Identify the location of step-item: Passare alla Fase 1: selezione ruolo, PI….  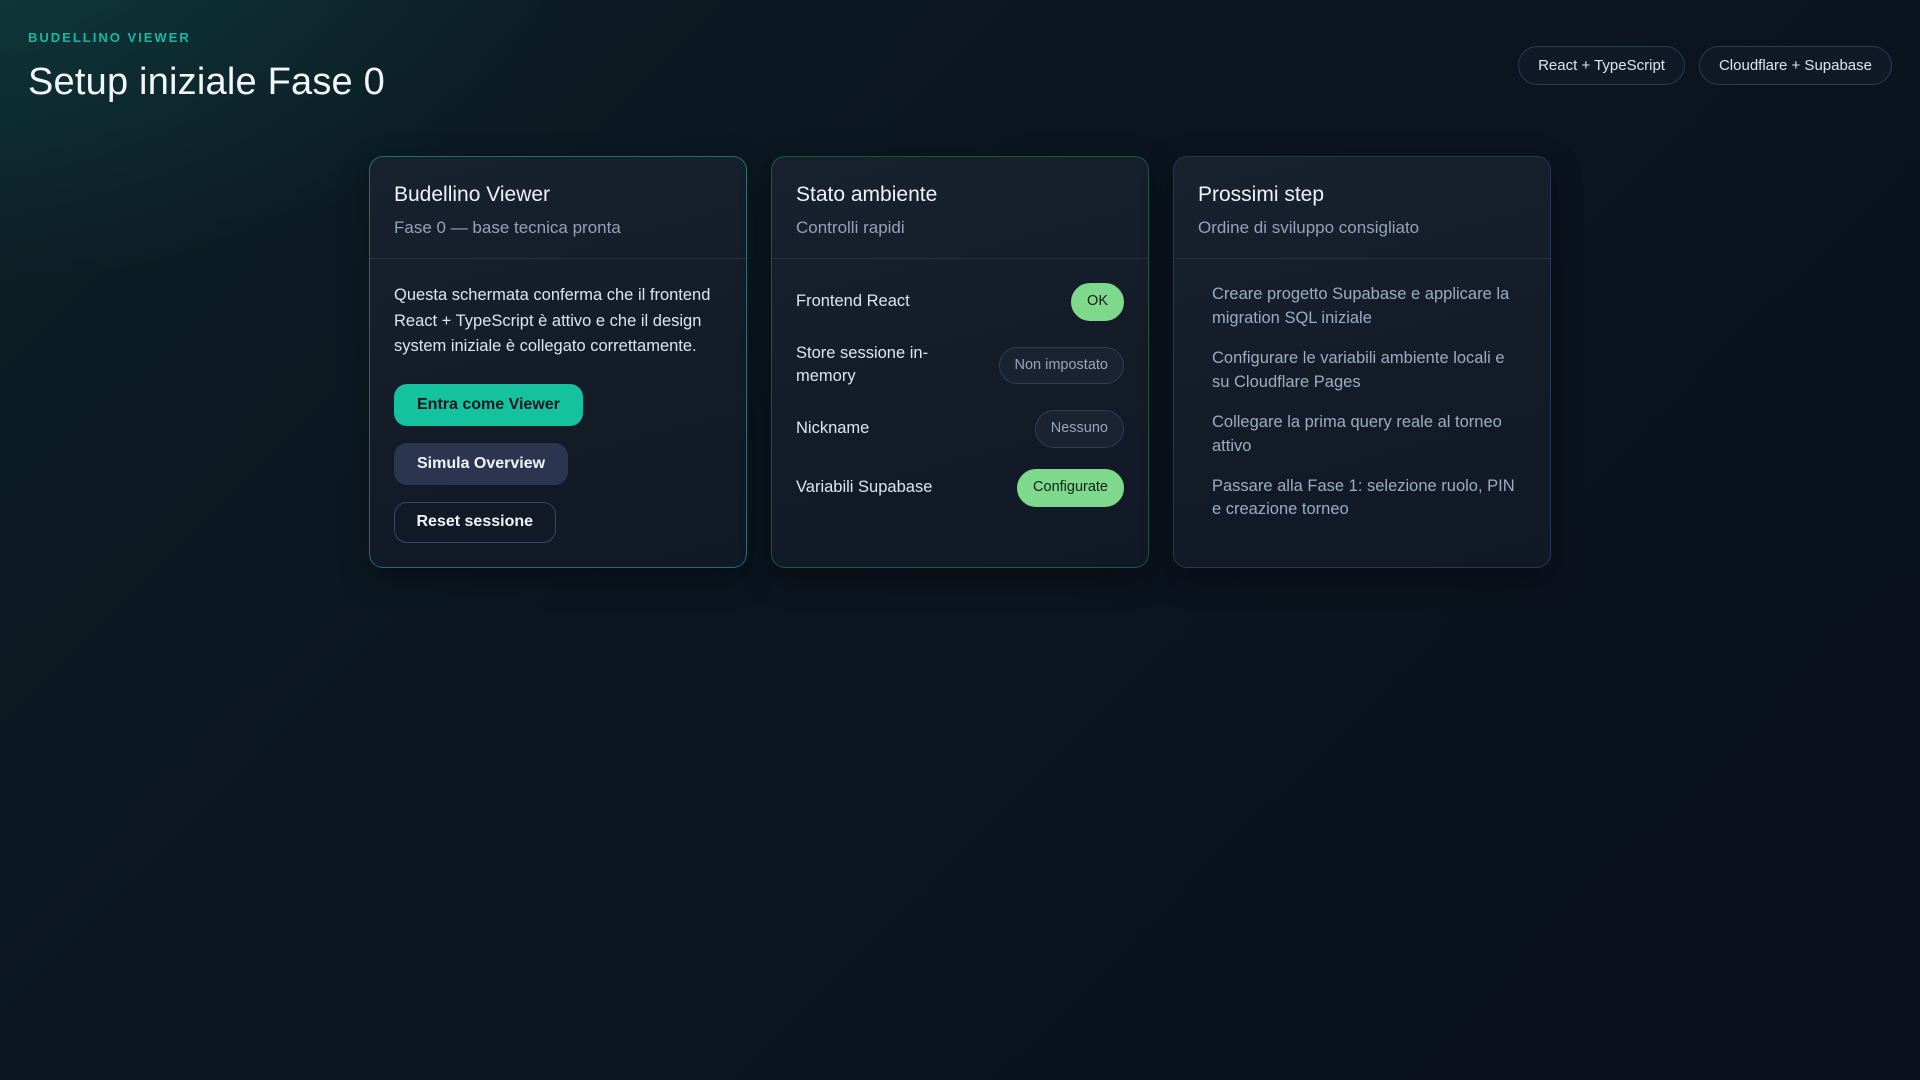
(1363, 497).